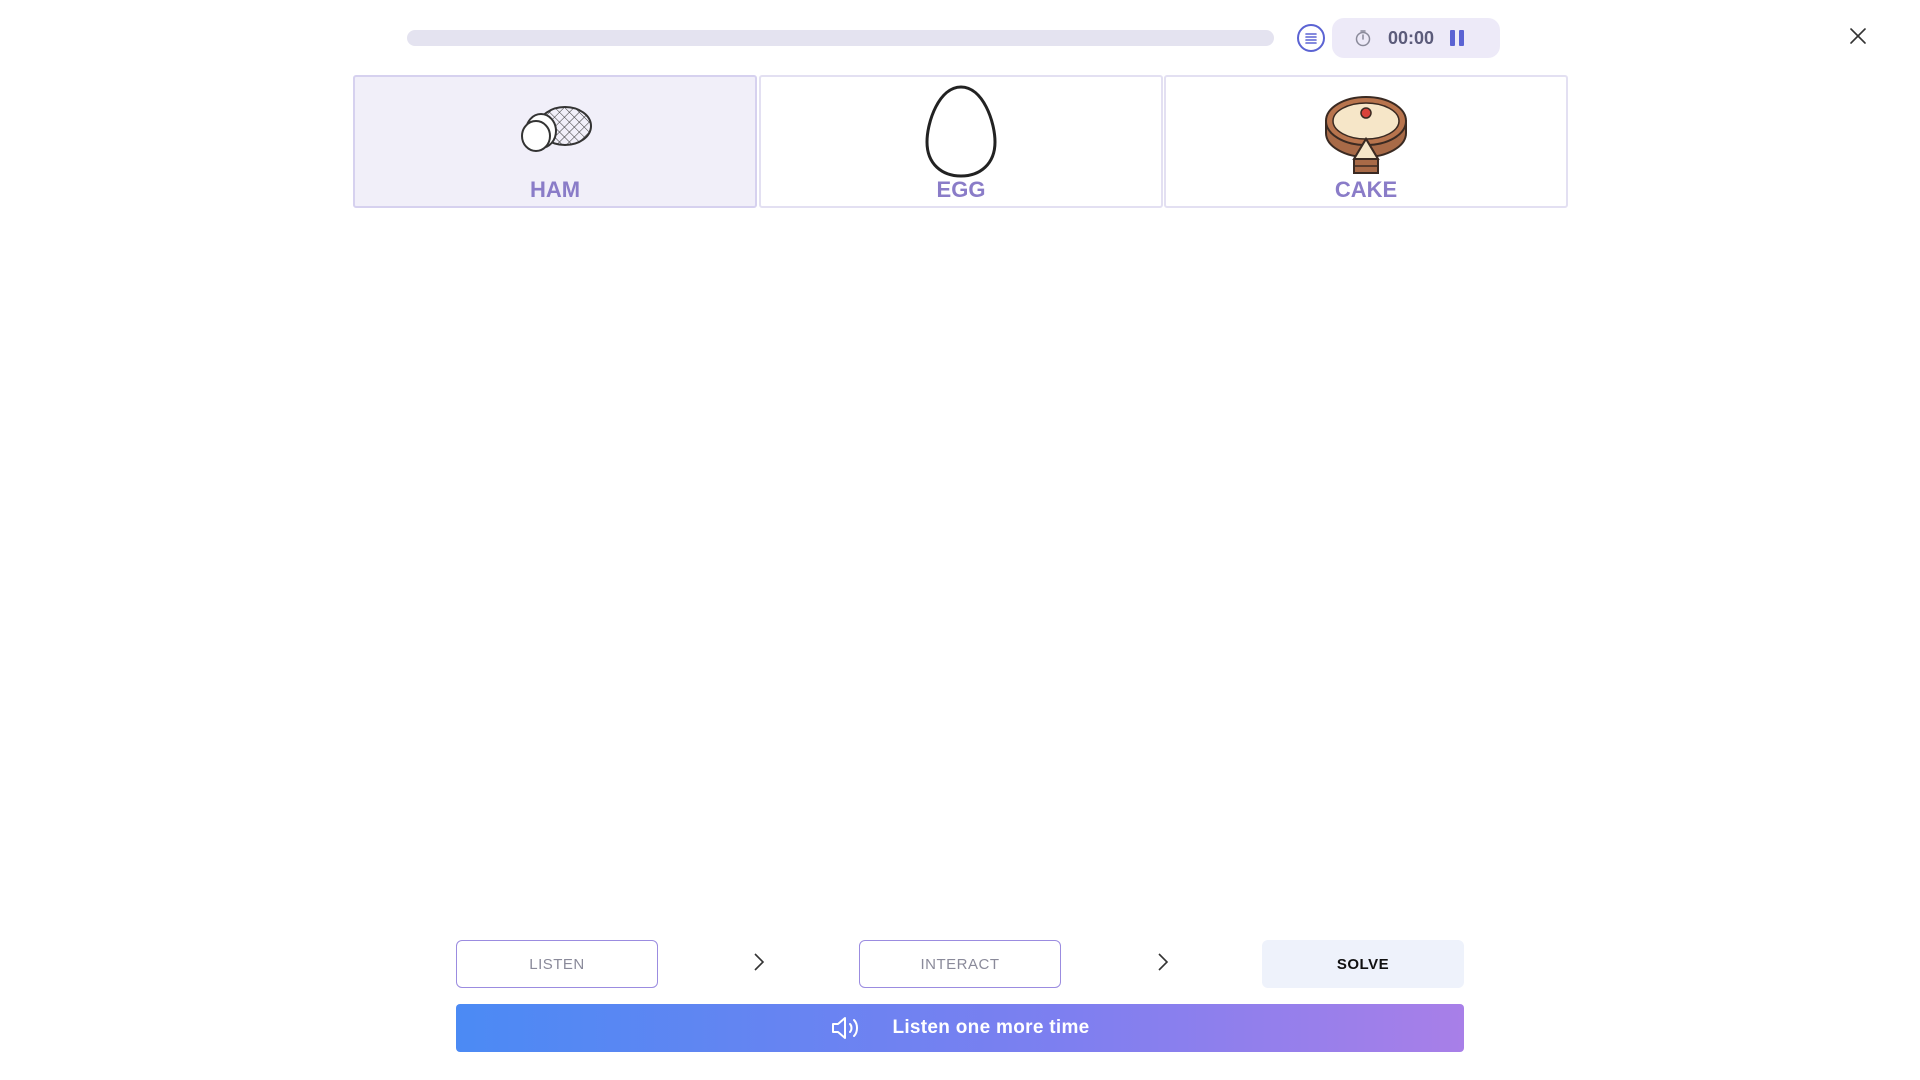  I want to click on listen-again-button: Listen one more time, so click(960, 1028).